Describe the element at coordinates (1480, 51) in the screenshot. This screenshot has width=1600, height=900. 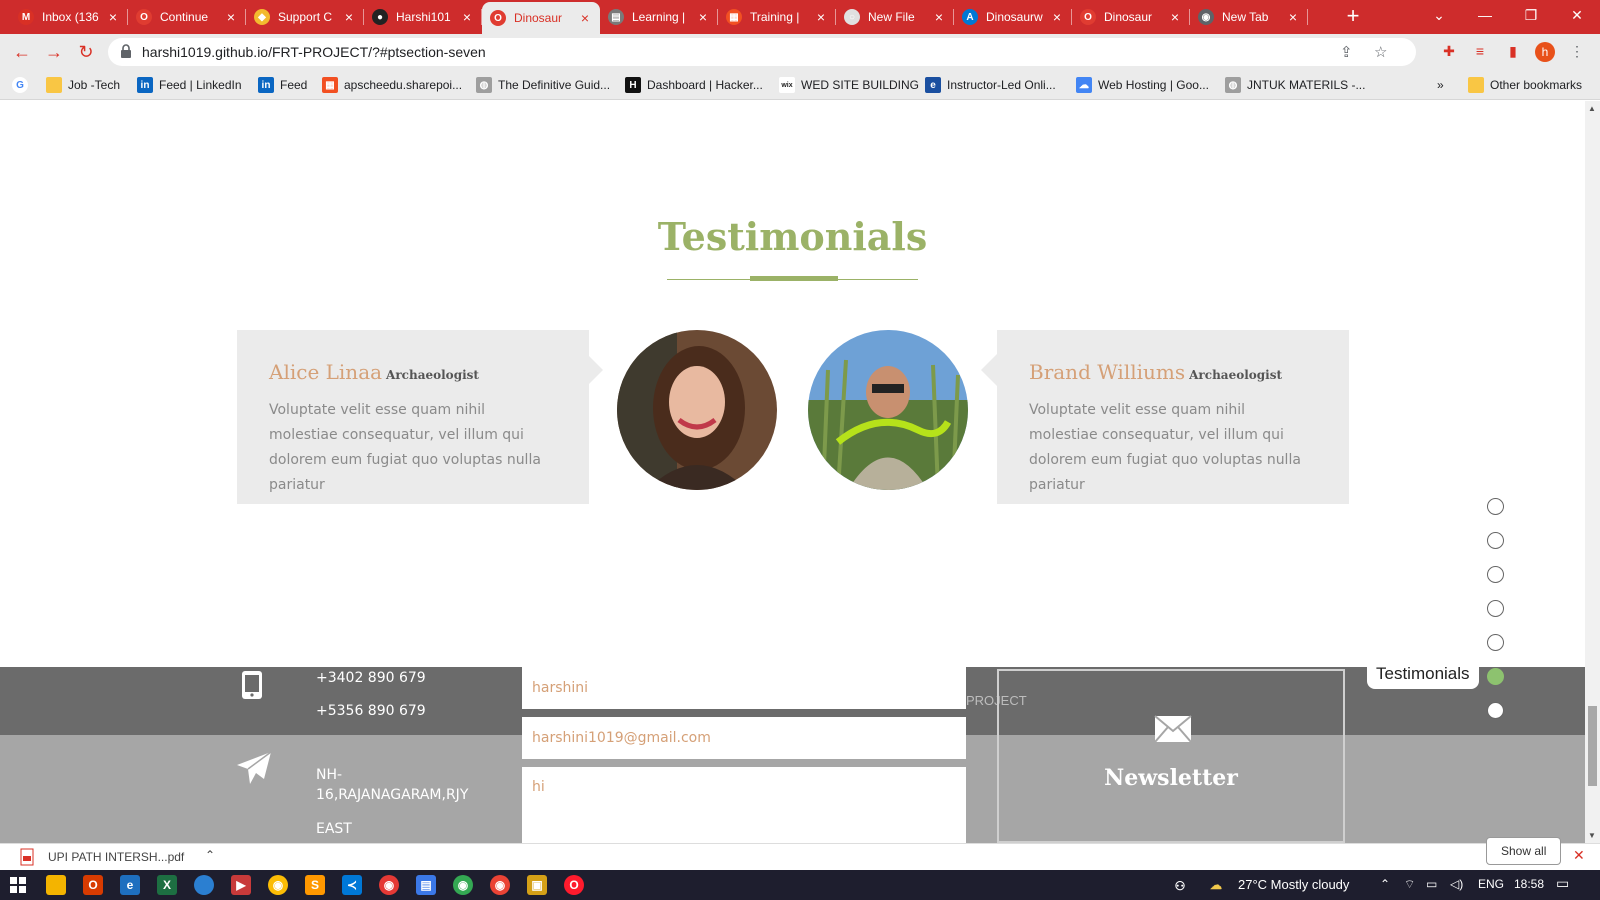
I see `reading-list-icon: ≡` at that location.